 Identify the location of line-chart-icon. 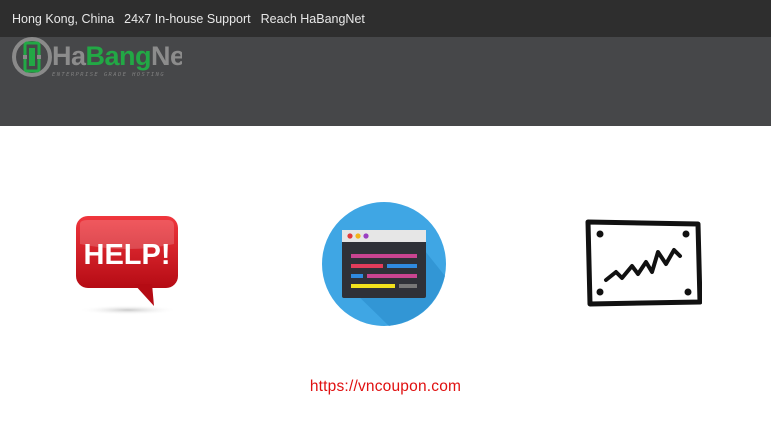
(642, 262).